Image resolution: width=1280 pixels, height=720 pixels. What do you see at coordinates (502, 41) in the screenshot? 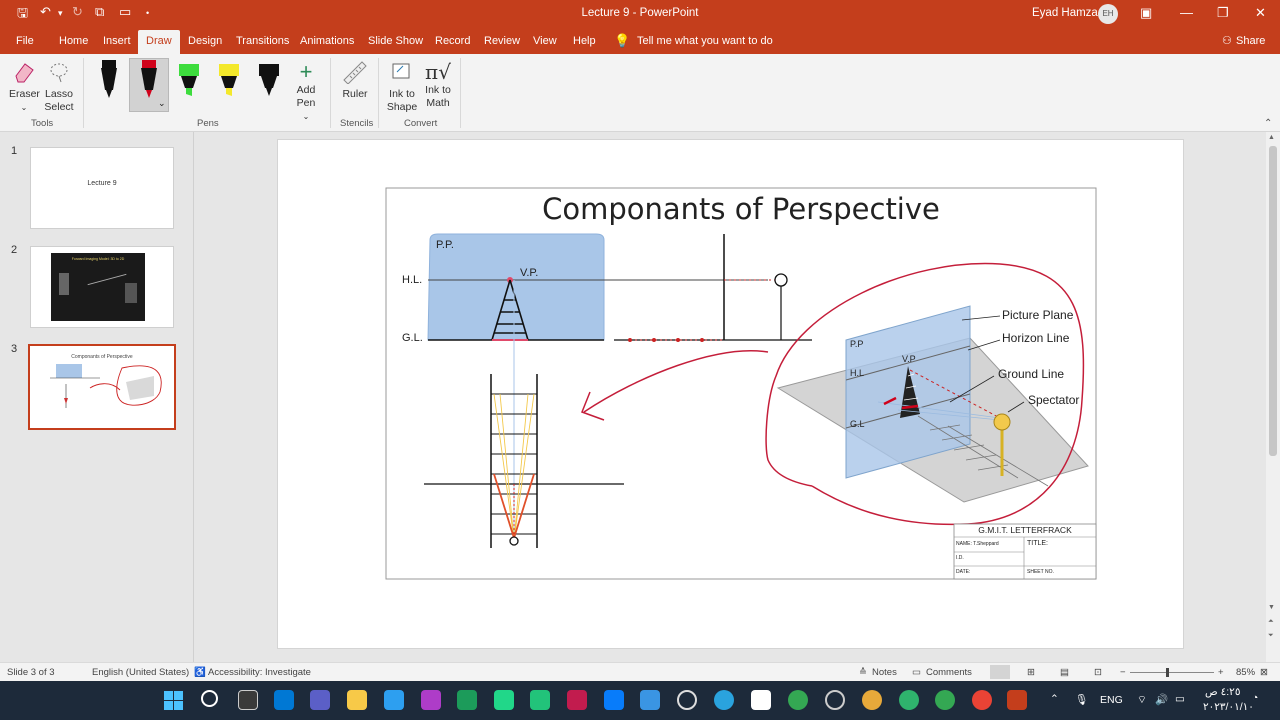
I see `tab-review: Review` at bounding box center [502, 41].